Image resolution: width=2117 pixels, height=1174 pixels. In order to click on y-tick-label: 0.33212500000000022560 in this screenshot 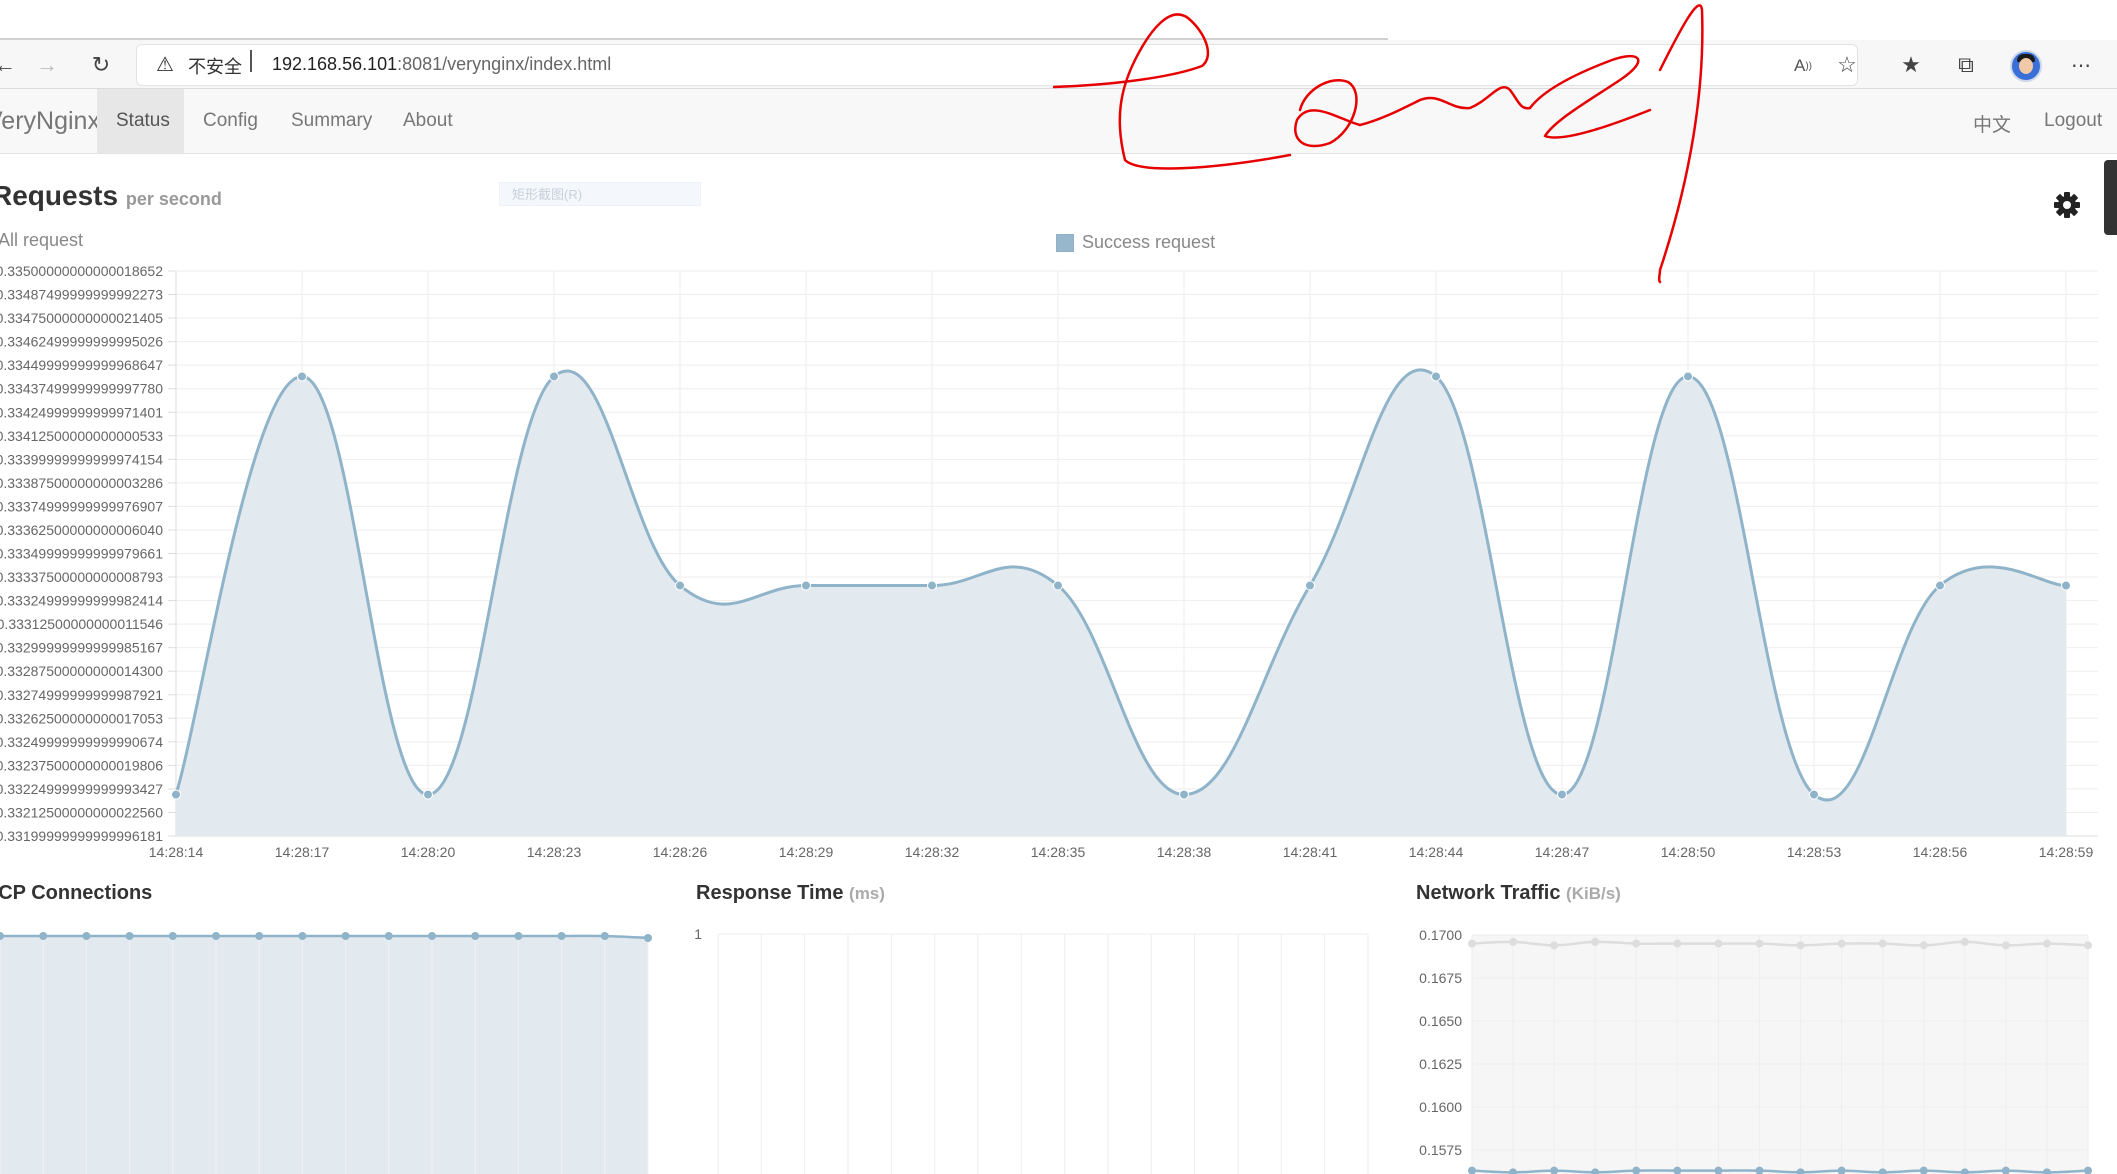, I will do `click(81, 812)`.